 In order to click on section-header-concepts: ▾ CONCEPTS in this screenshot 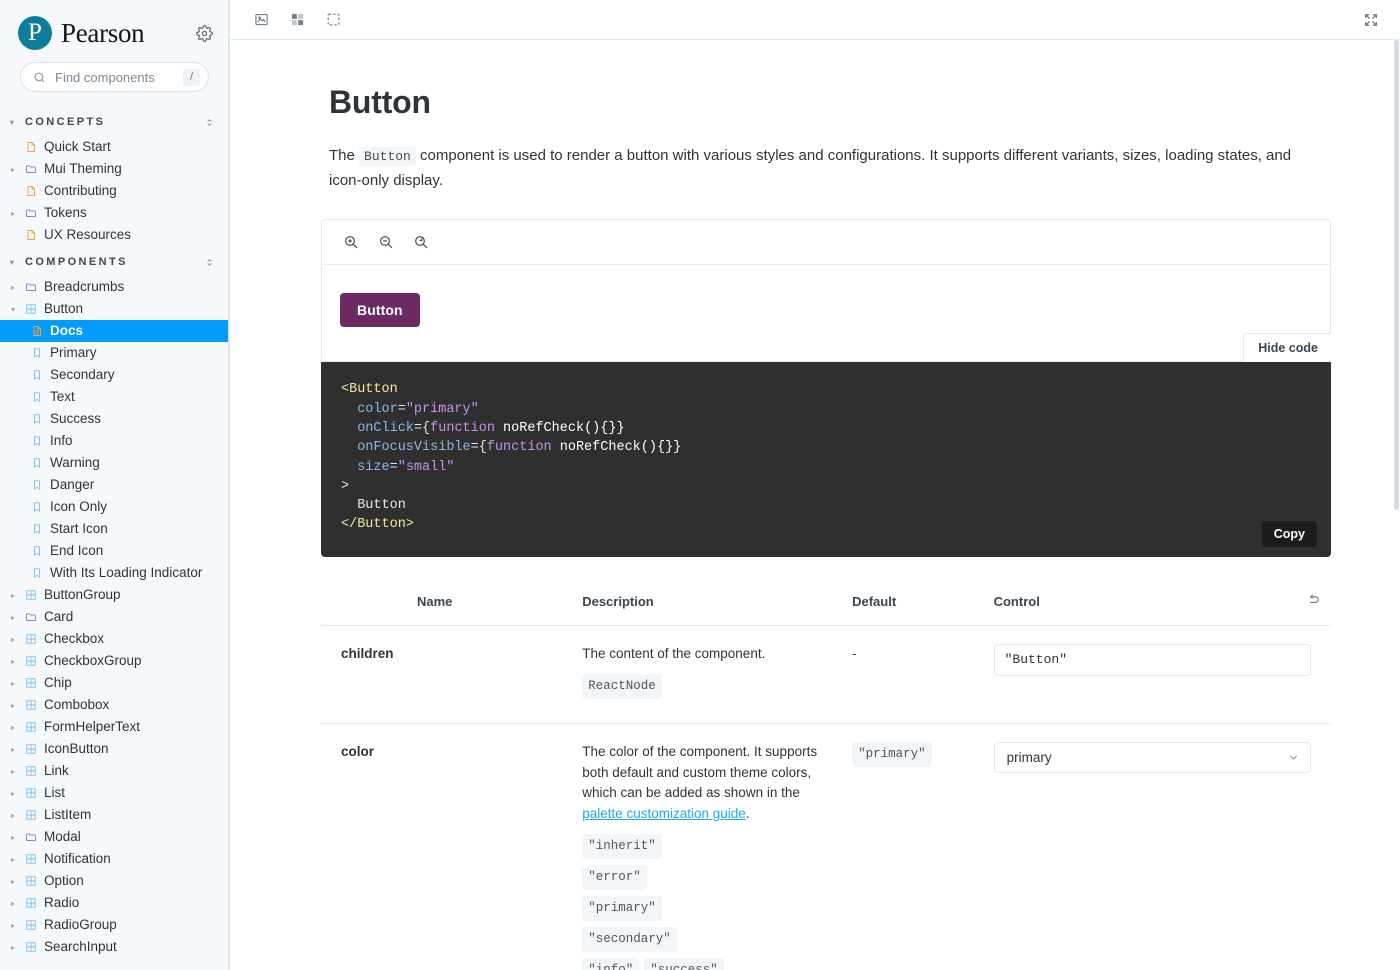, I will do `click(114, 121)`.